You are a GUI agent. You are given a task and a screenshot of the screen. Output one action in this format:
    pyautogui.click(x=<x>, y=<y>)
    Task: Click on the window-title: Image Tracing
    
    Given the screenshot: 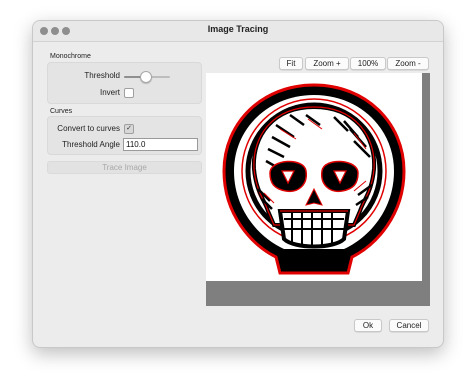 What is the action you would take?
    pyautogui.click(x=238, y=29)
    